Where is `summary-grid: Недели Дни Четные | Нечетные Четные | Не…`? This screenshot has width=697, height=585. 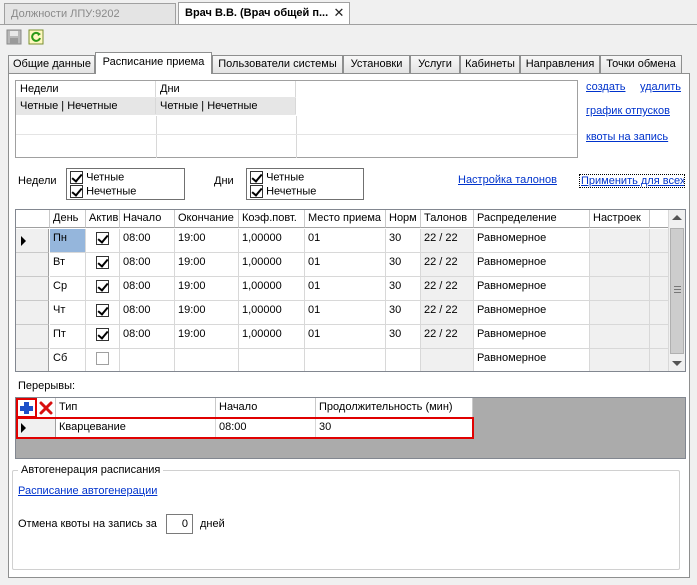
summary-grid: Недели Дни Четные | Нечетные Четные | Не… is located at coordinates (296, 119).